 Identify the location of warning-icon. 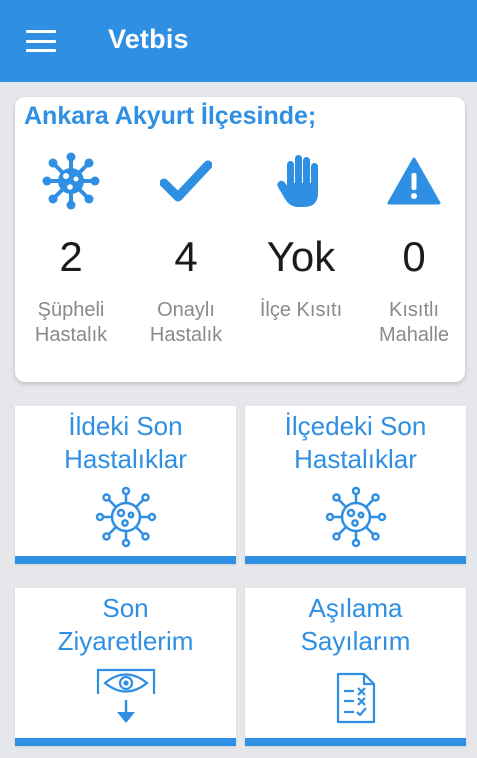
(414, 181).